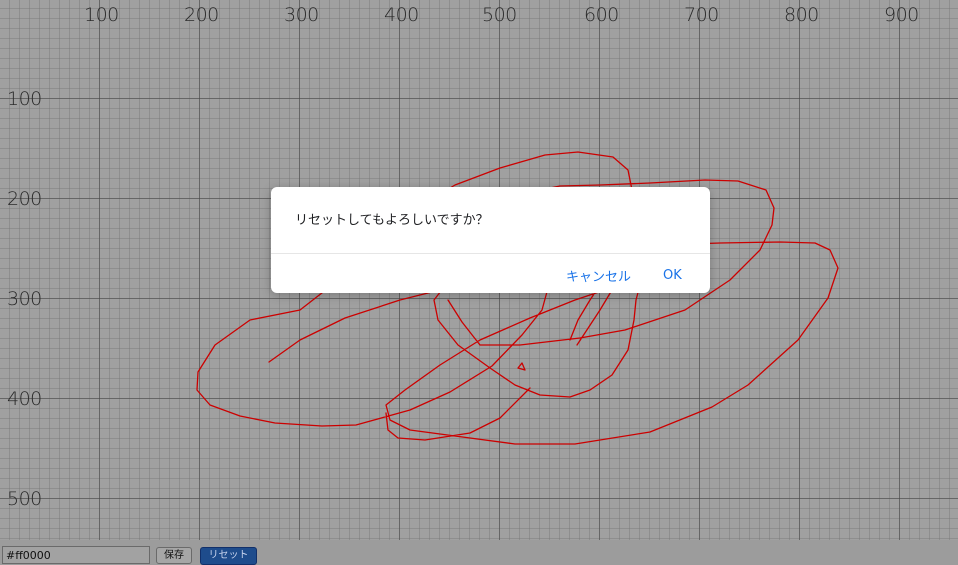 The width and height of the screenshot is (958, 565). What do you see at coordinates (392, 220) in the screenshot?
I see `dialog-message: リセットしてもよろしいですか？` at bounding box center [392, 220].